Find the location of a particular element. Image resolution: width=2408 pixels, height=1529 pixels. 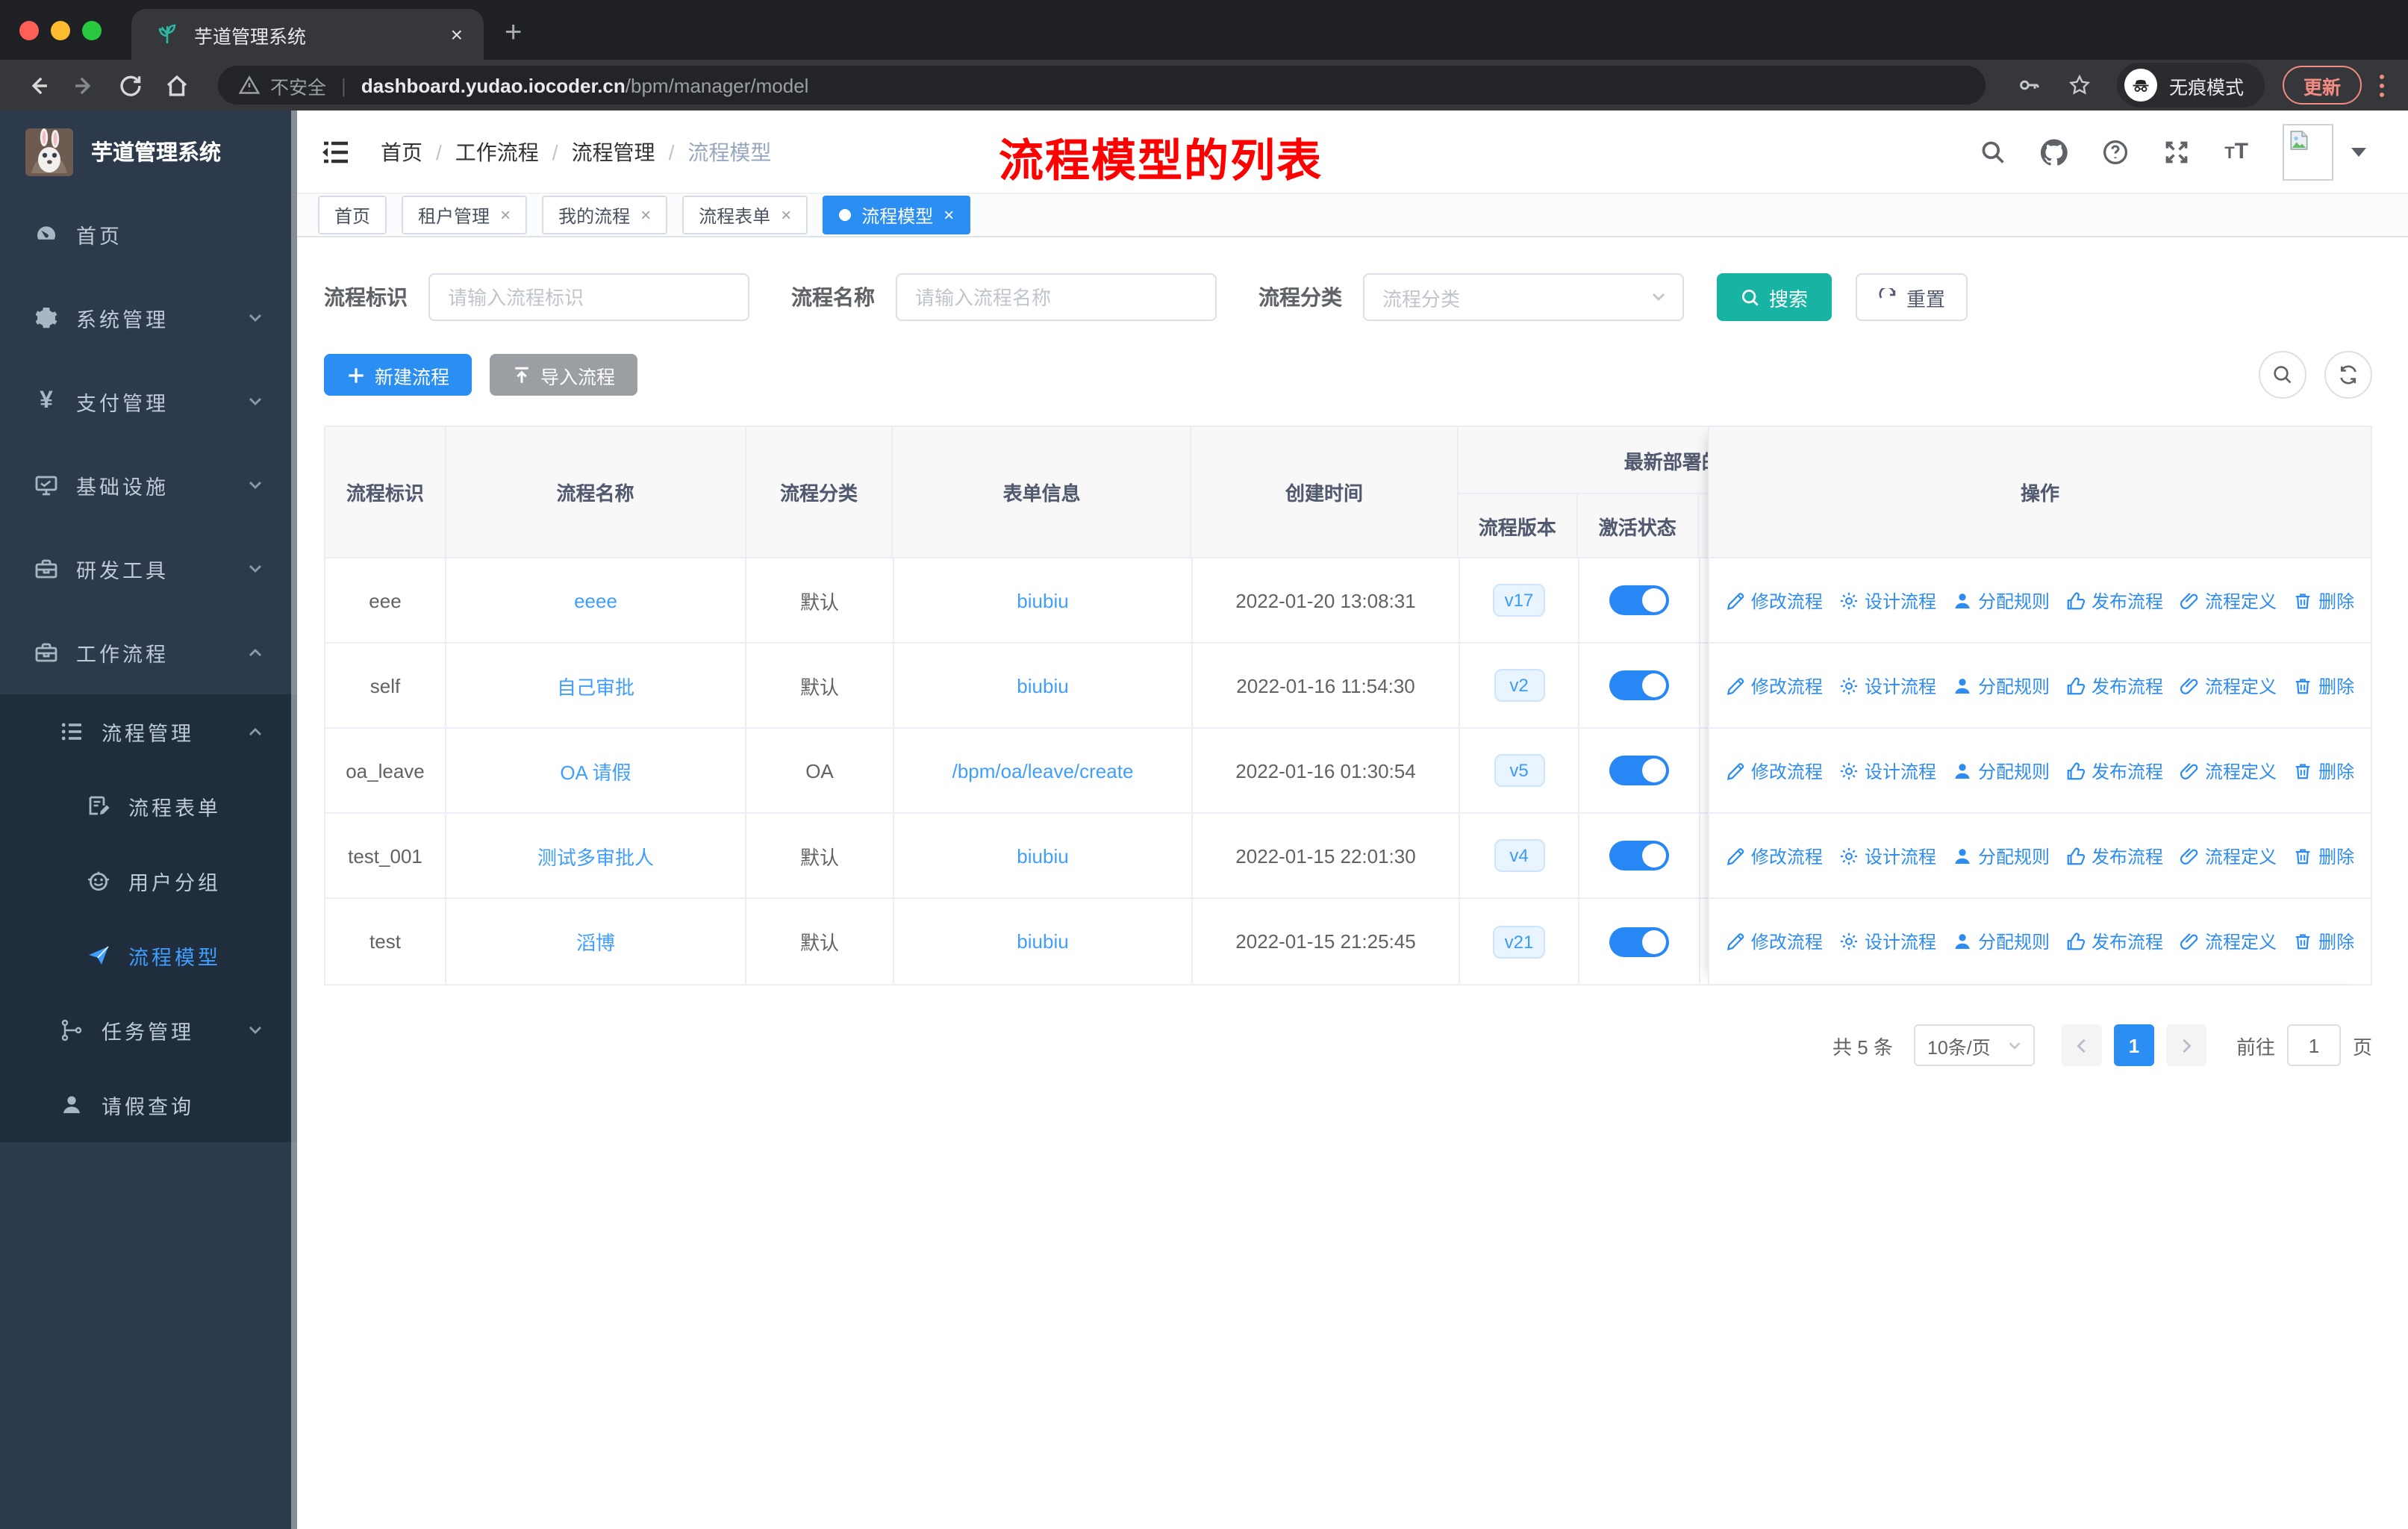

filter-id-input is located at coordinates (588, 297).